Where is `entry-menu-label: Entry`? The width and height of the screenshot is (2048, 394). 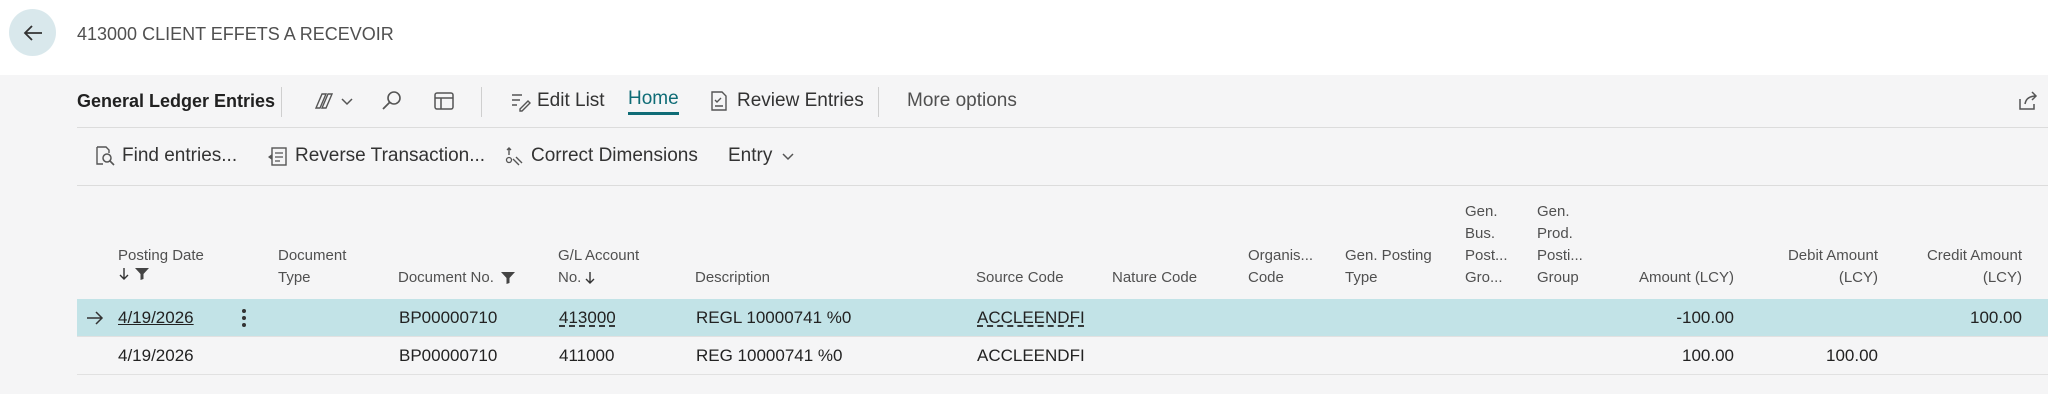
entry-menu-label: Entry is located at coordinates (750, 155).